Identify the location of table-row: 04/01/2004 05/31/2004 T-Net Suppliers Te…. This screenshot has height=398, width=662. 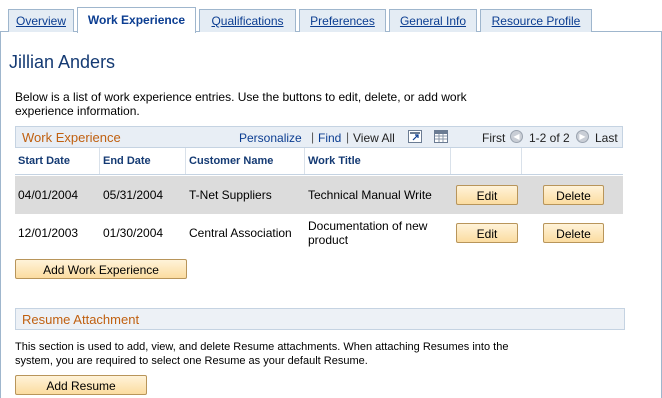
(319, 195).